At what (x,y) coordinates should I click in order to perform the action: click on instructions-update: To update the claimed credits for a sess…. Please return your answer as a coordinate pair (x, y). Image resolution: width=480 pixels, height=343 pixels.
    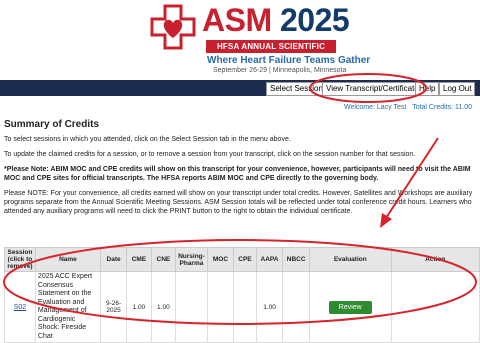
    Looking at the image, I should click on (210, 154).